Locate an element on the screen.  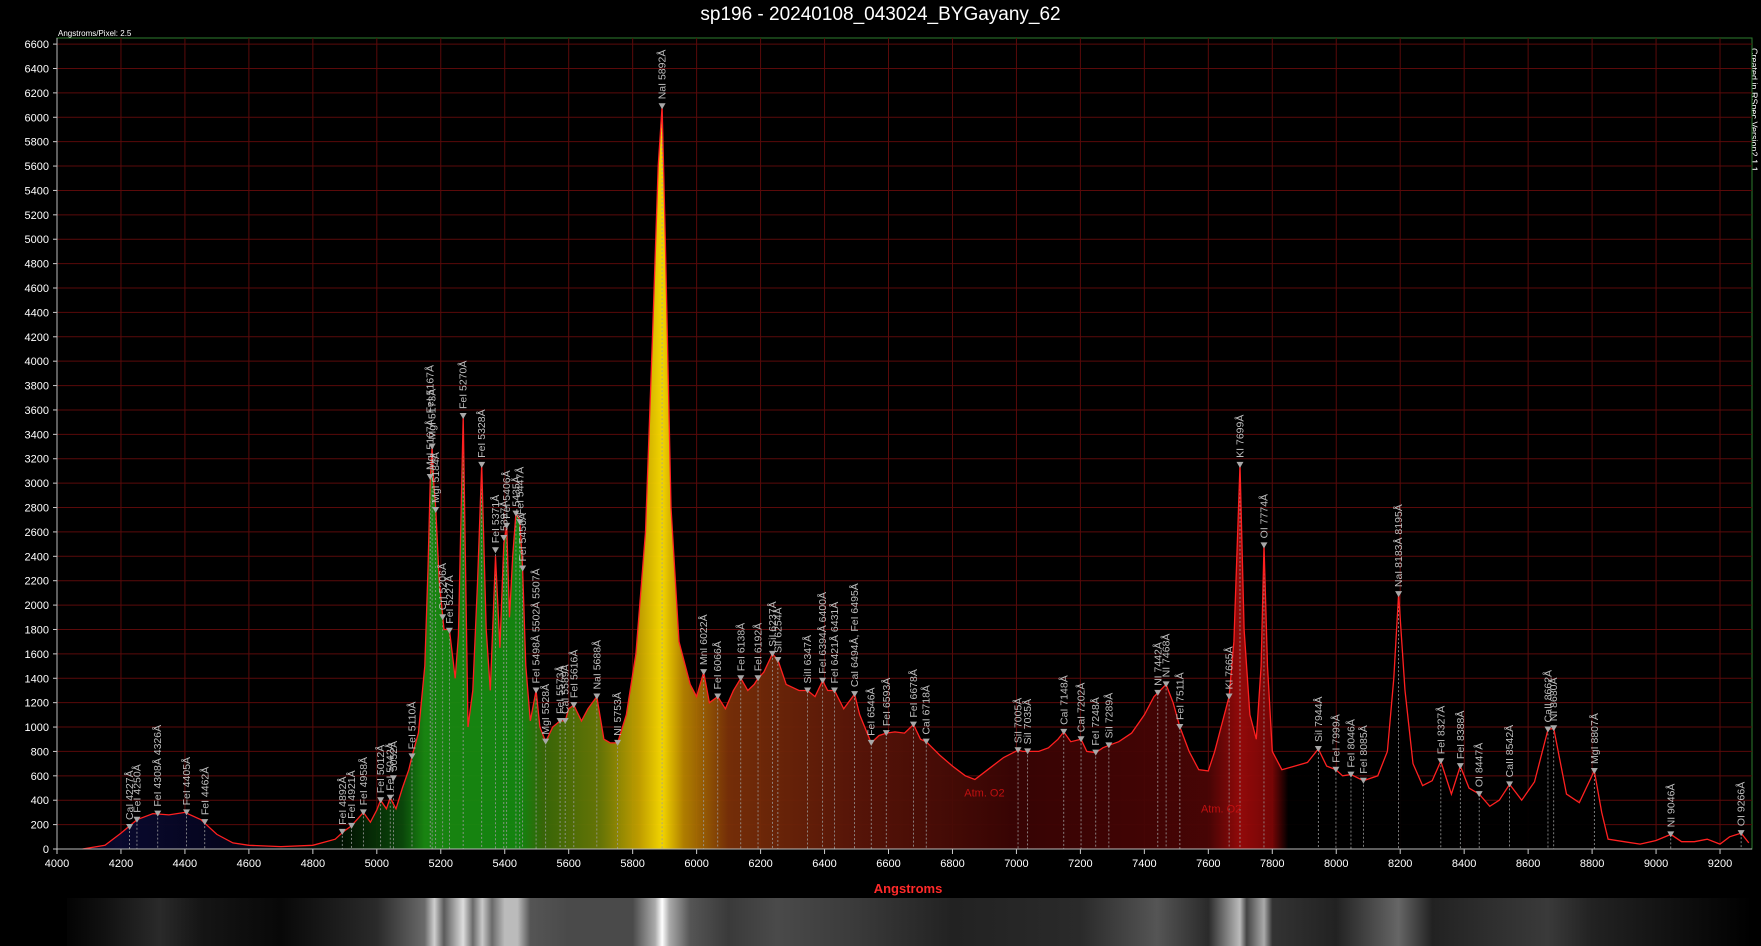
line-marker-label: NaI 5892Å is located at coordinates (662, 75).